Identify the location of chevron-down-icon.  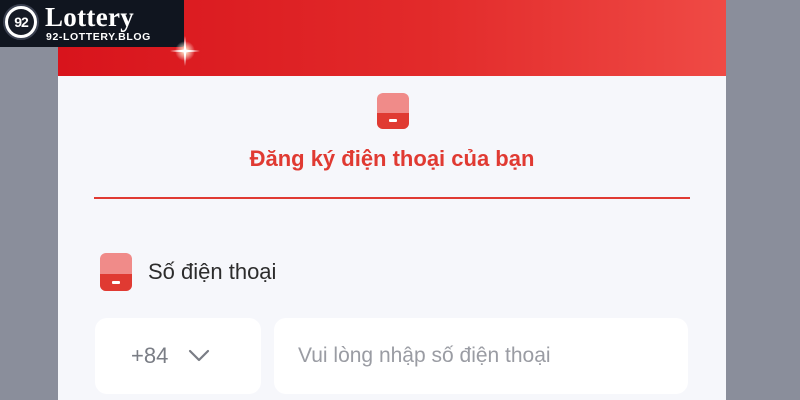
(199, 355).